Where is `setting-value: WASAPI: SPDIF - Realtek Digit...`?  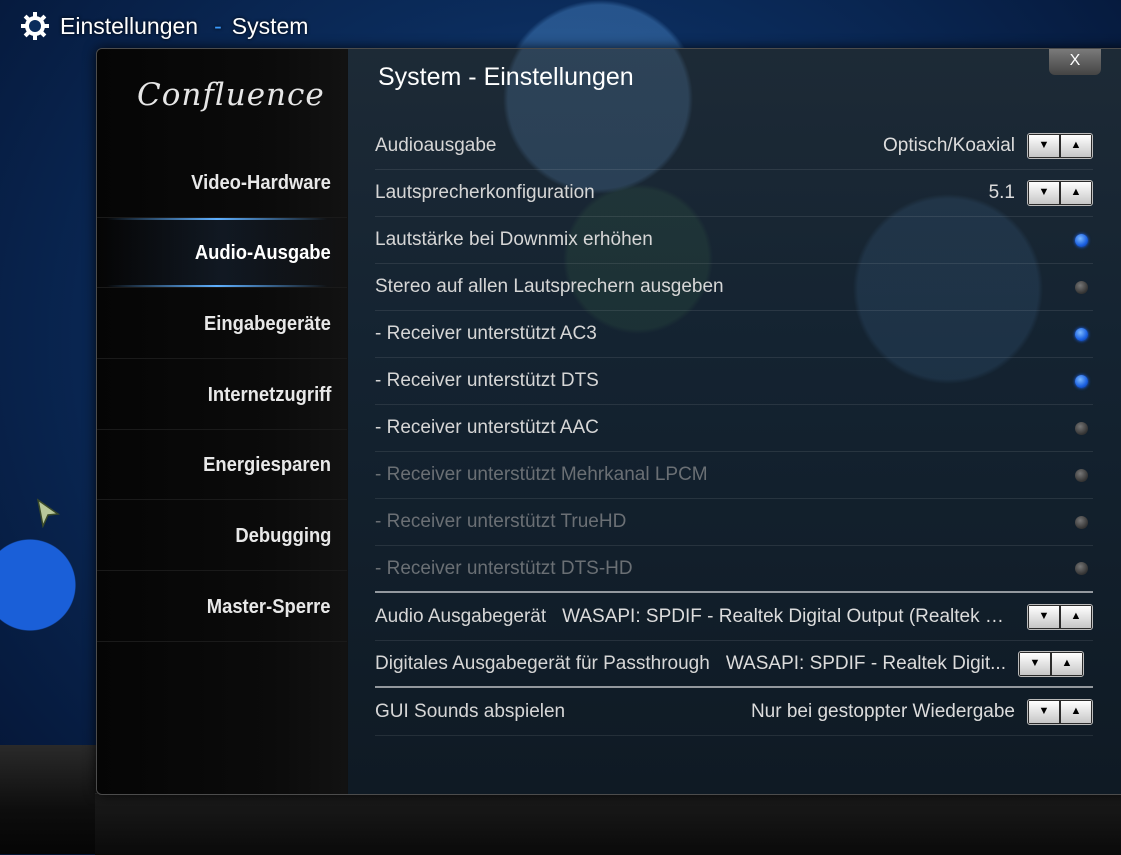 setting-value: WASAPI: SPDIF - Realtek Digit... is located at coordinates (865, 663).